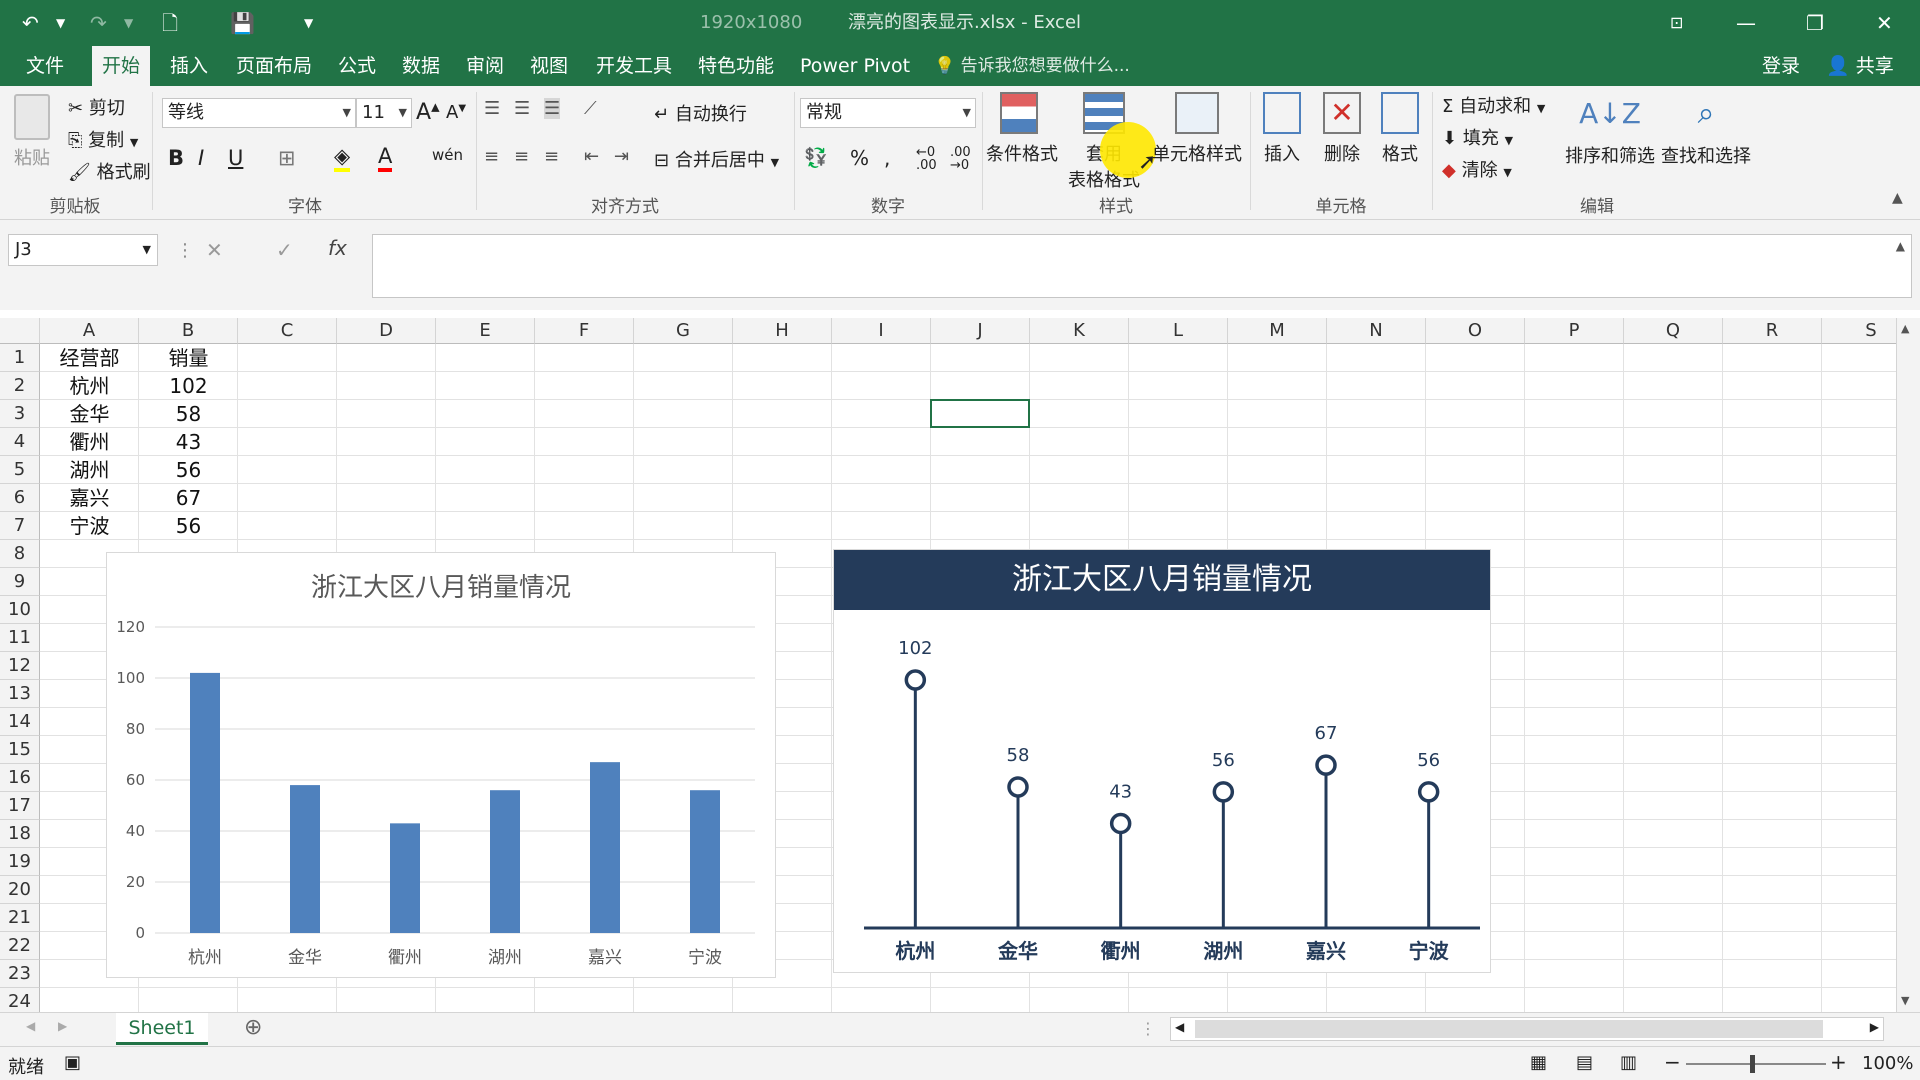 Image resolution: width=1920 pixels, height=1080 pixels. I want to click on row-header: 1, so click(20, 358).